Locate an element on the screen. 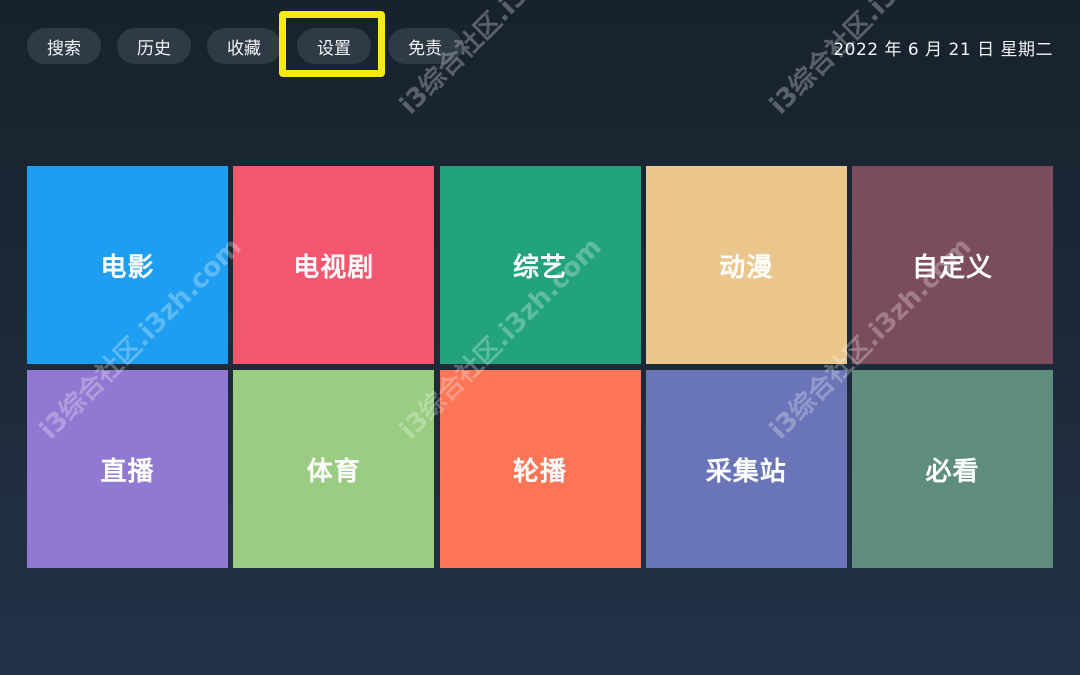  date-display: 2022 年 6 月 21 日 星期二 is located at coordinates (943, 50).